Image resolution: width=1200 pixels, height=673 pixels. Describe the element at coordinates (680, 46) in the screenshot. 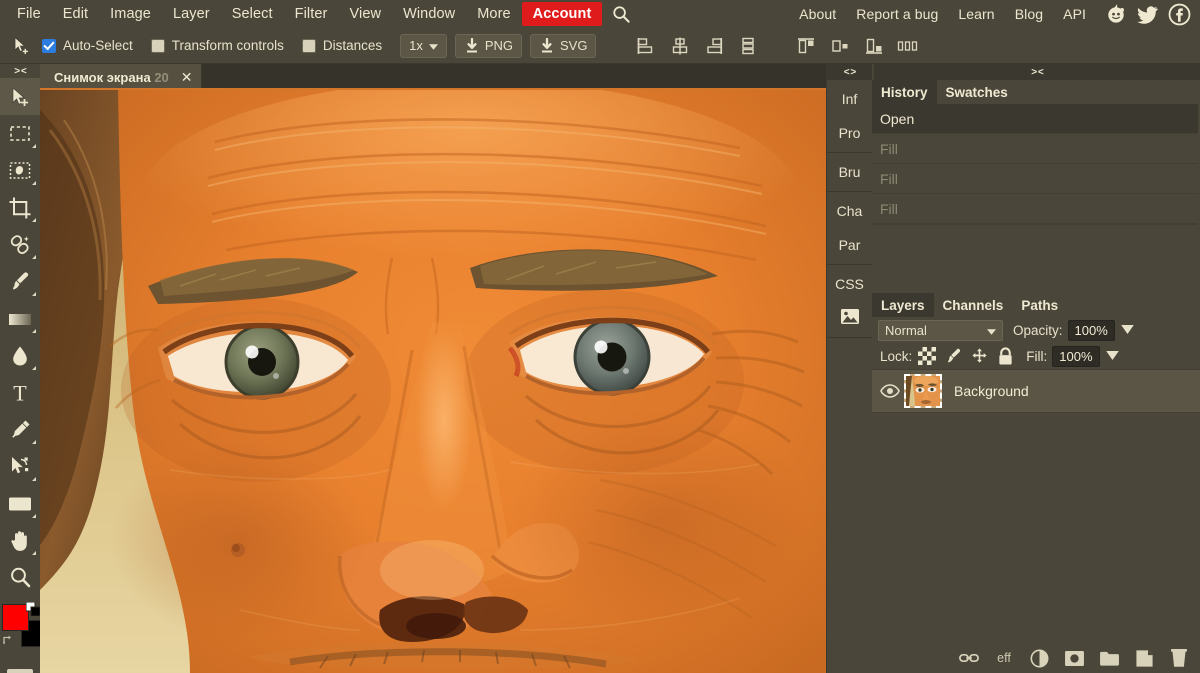

I see `align-center-horizontal-icon` at that location.